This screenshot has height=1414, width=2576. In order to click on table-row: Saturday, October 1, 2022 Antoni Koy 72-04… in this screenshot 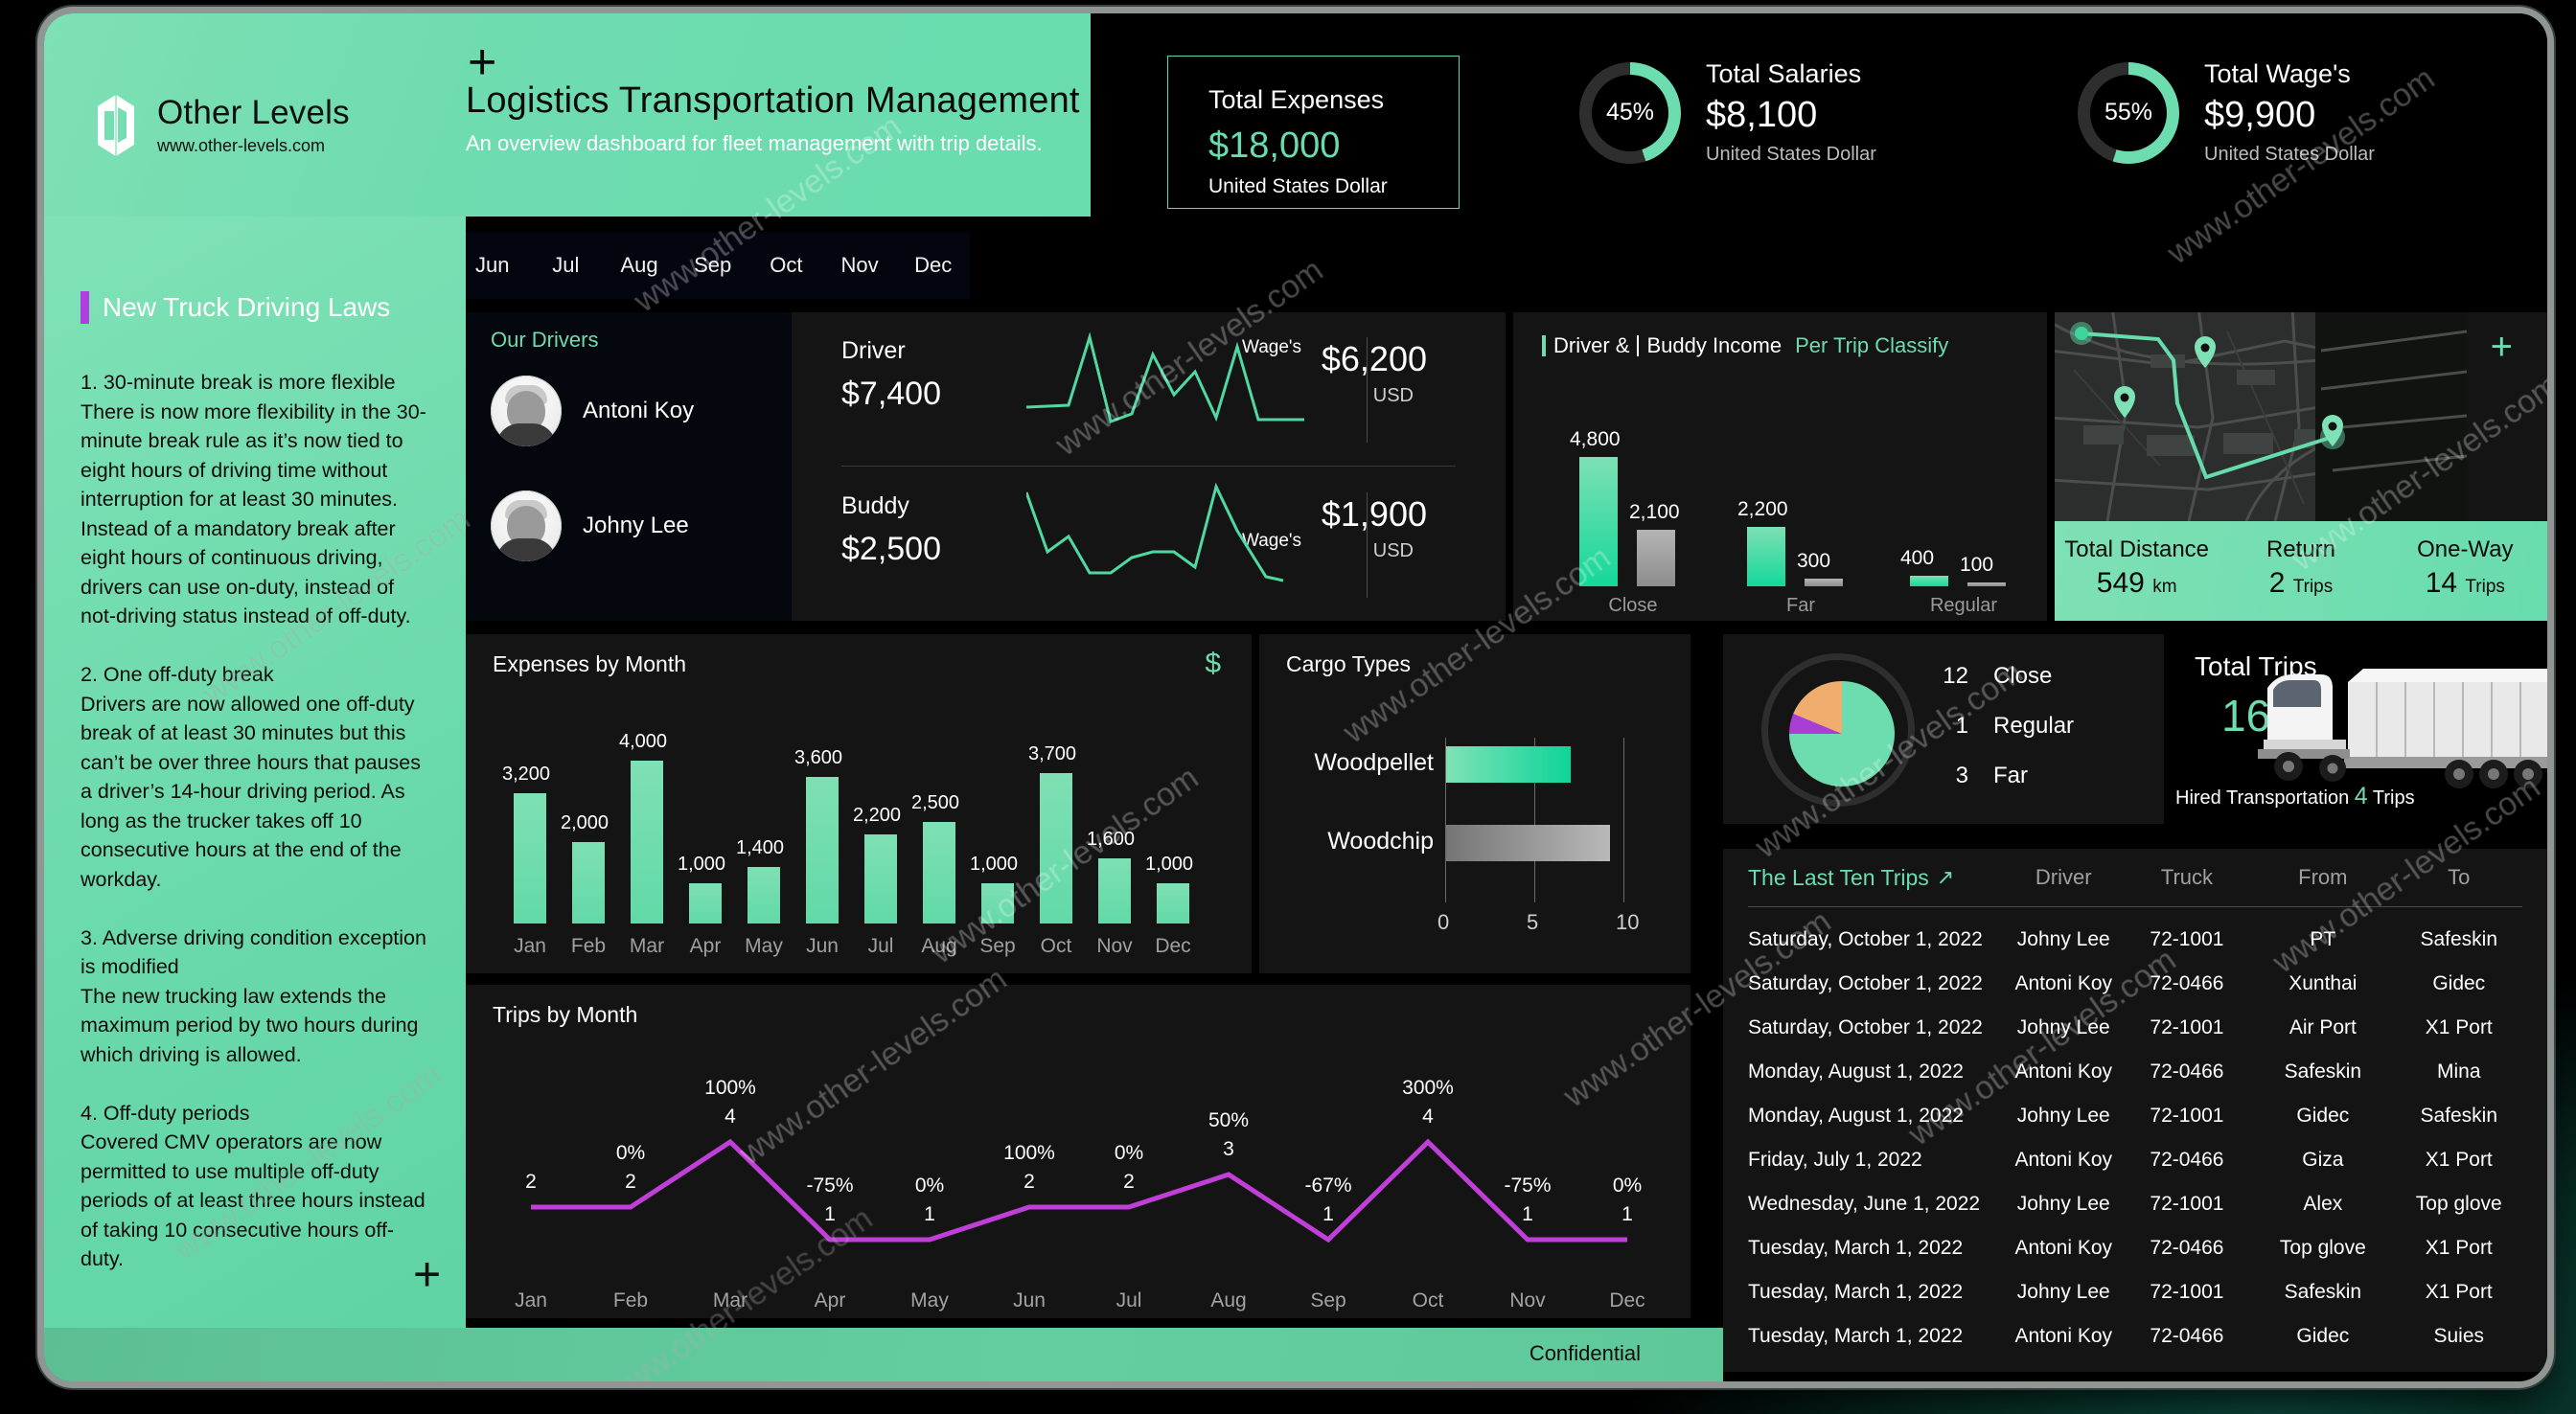, I will do `click(2135, 984)`.